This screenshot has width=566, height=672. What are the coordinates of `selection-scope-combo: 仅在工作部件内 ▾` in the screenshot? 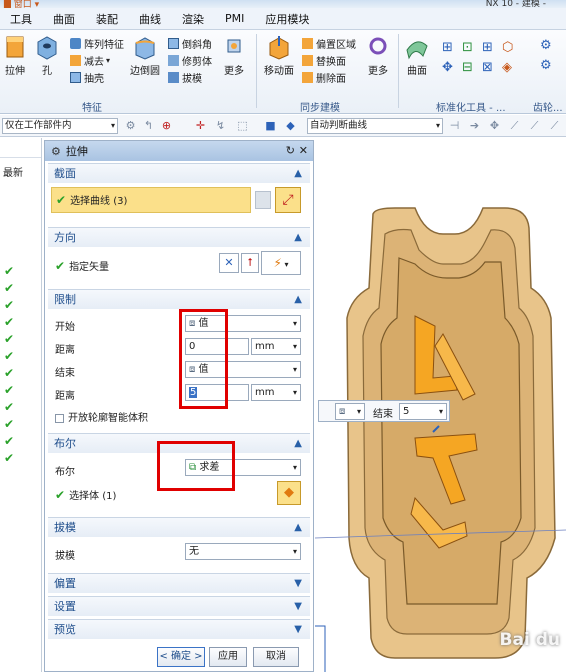 It's located at (60, 126).